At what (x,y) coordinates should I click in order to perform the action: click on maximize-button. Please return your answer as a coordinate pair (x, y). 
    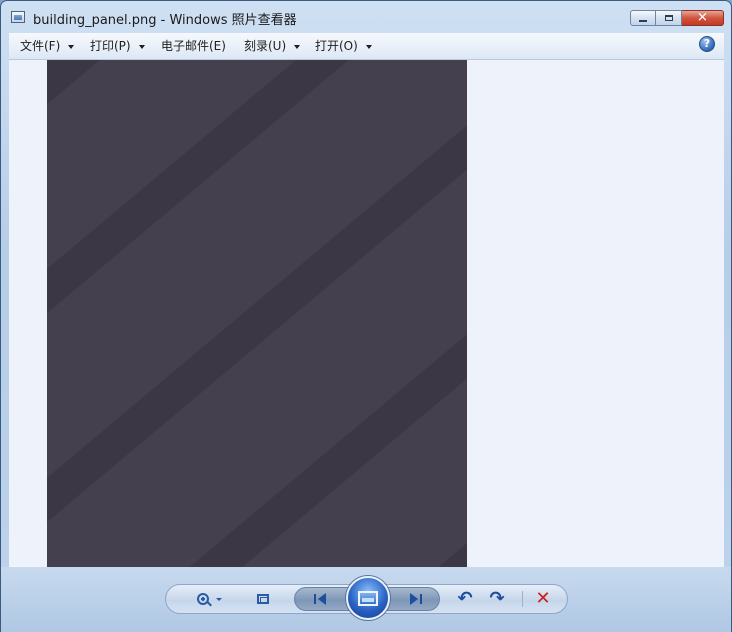
    Looking at the image, I should click on (669, 18).